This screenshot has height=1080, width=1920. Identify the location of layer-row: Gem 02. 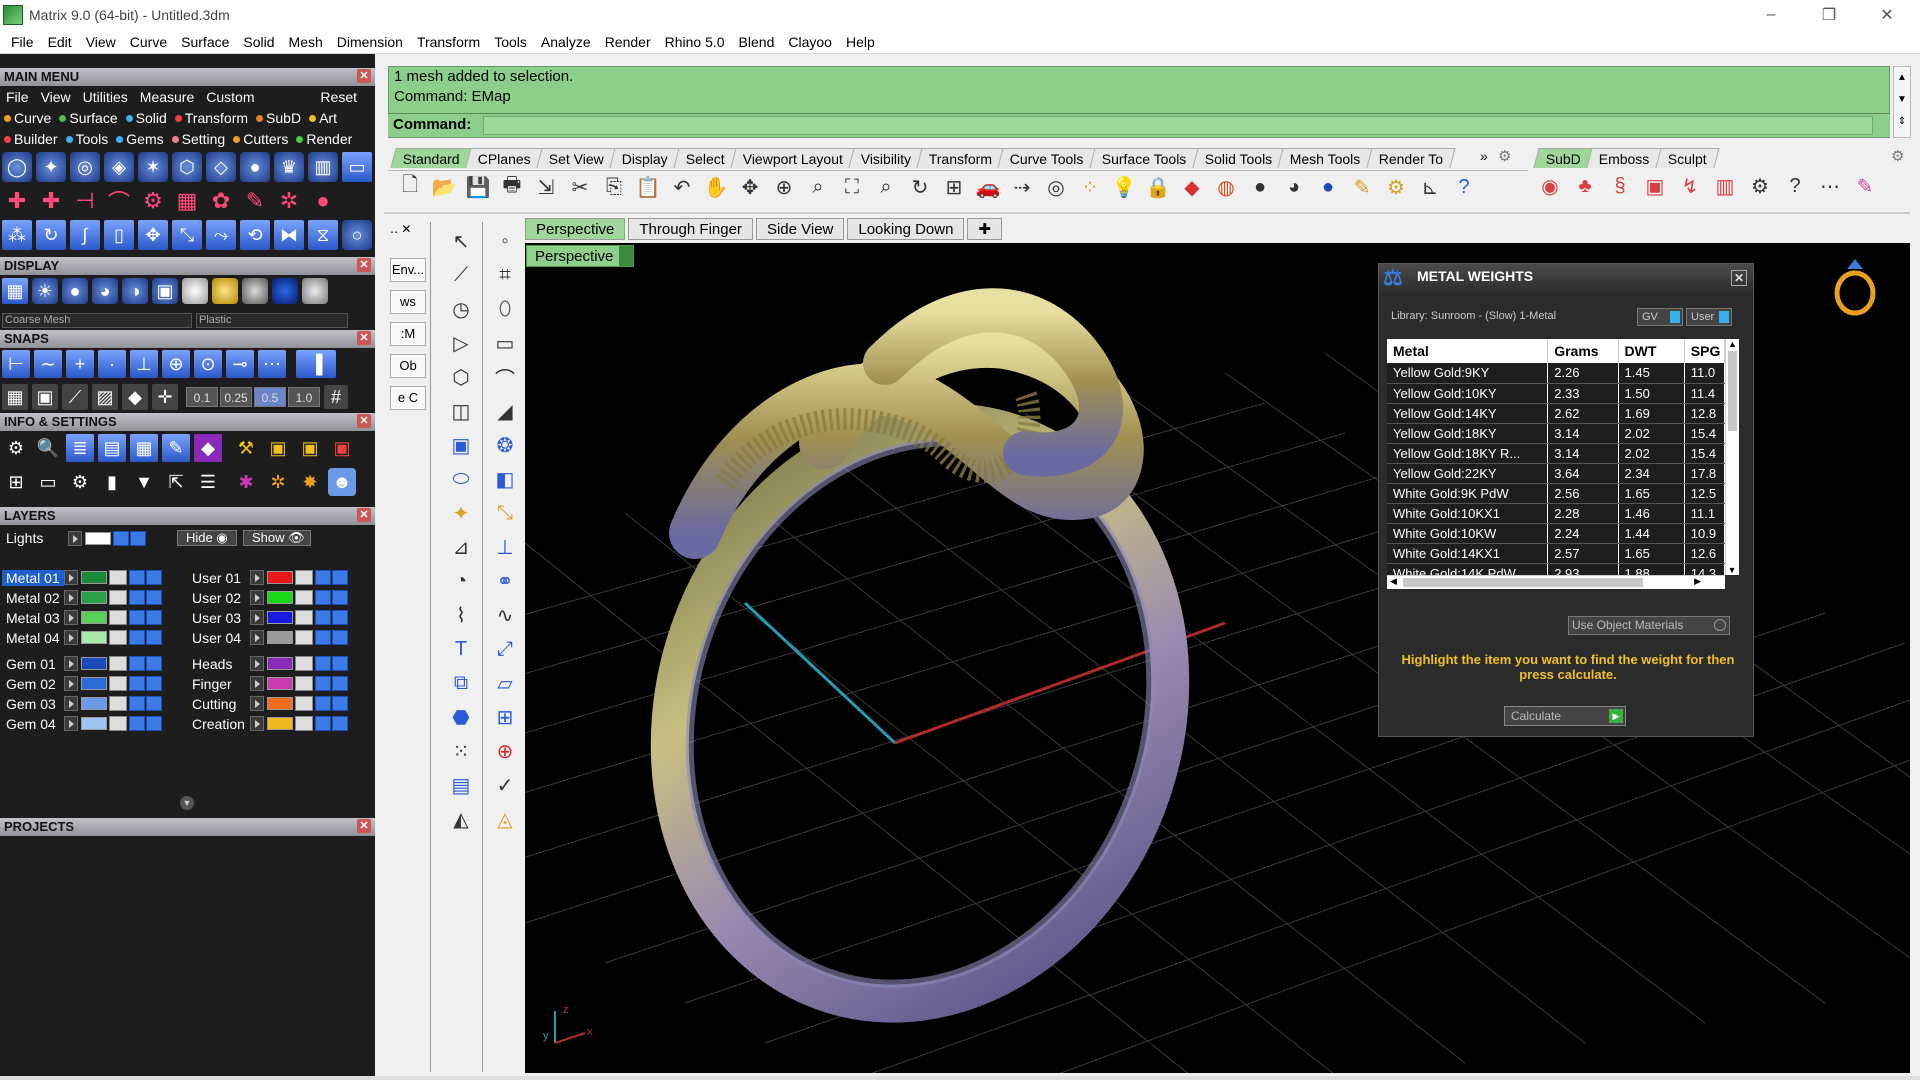
(82, 683).